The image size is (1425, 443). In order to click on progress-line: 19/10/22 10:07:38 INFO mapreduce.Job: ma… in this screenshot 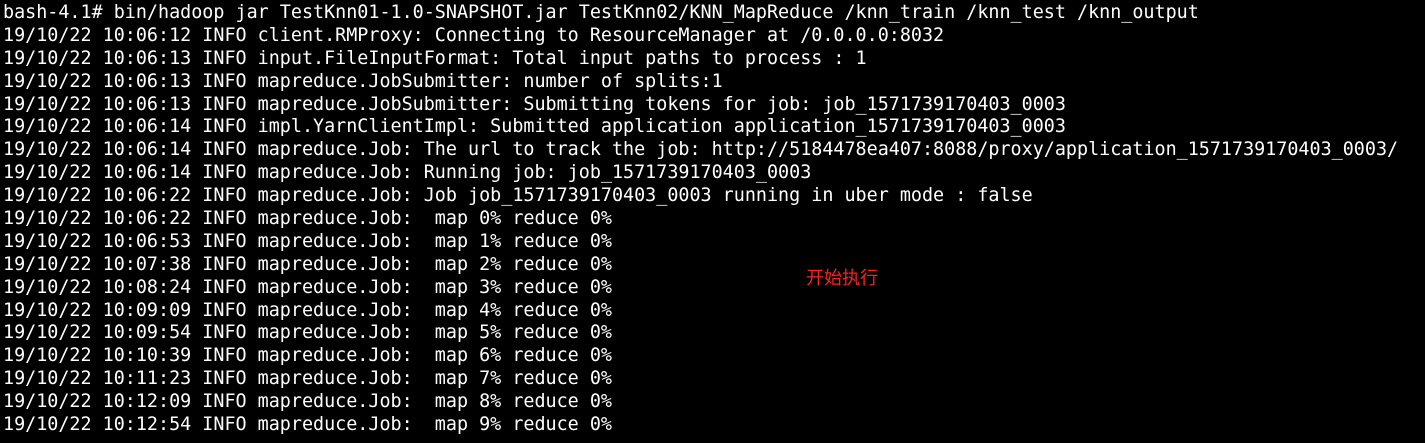, I will do `click(307, 264)`.